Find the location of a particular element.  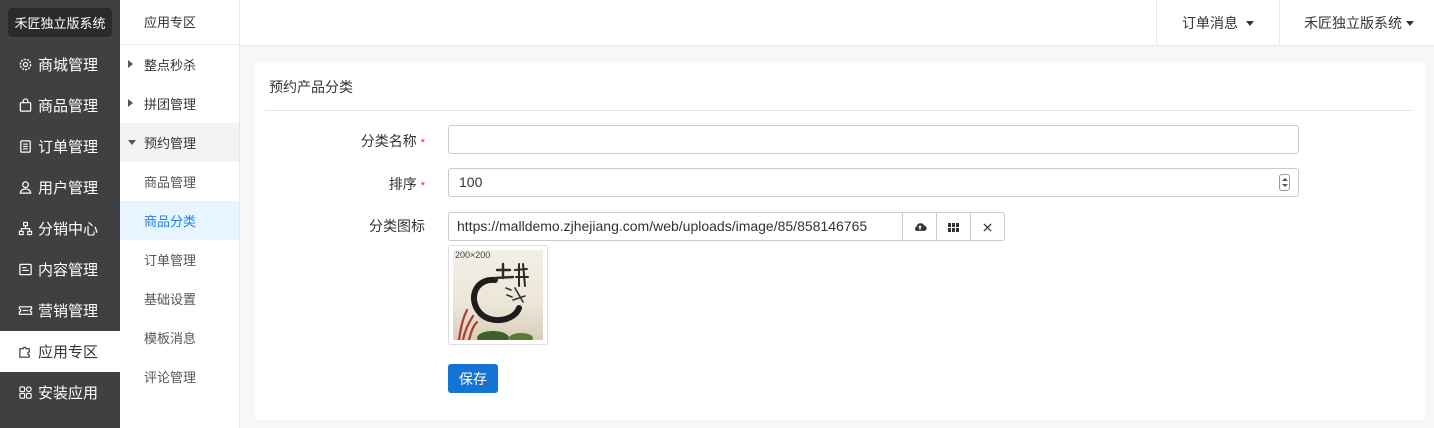

close-icon is located at coordinates (987, 227).